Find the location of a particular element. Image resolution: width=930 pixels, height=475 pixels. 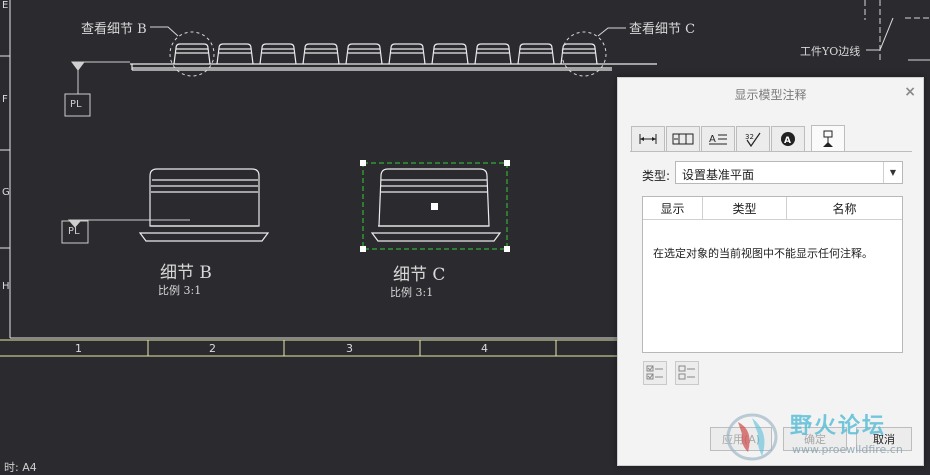

symbol-tab: A is located at coordinates (788, 138).